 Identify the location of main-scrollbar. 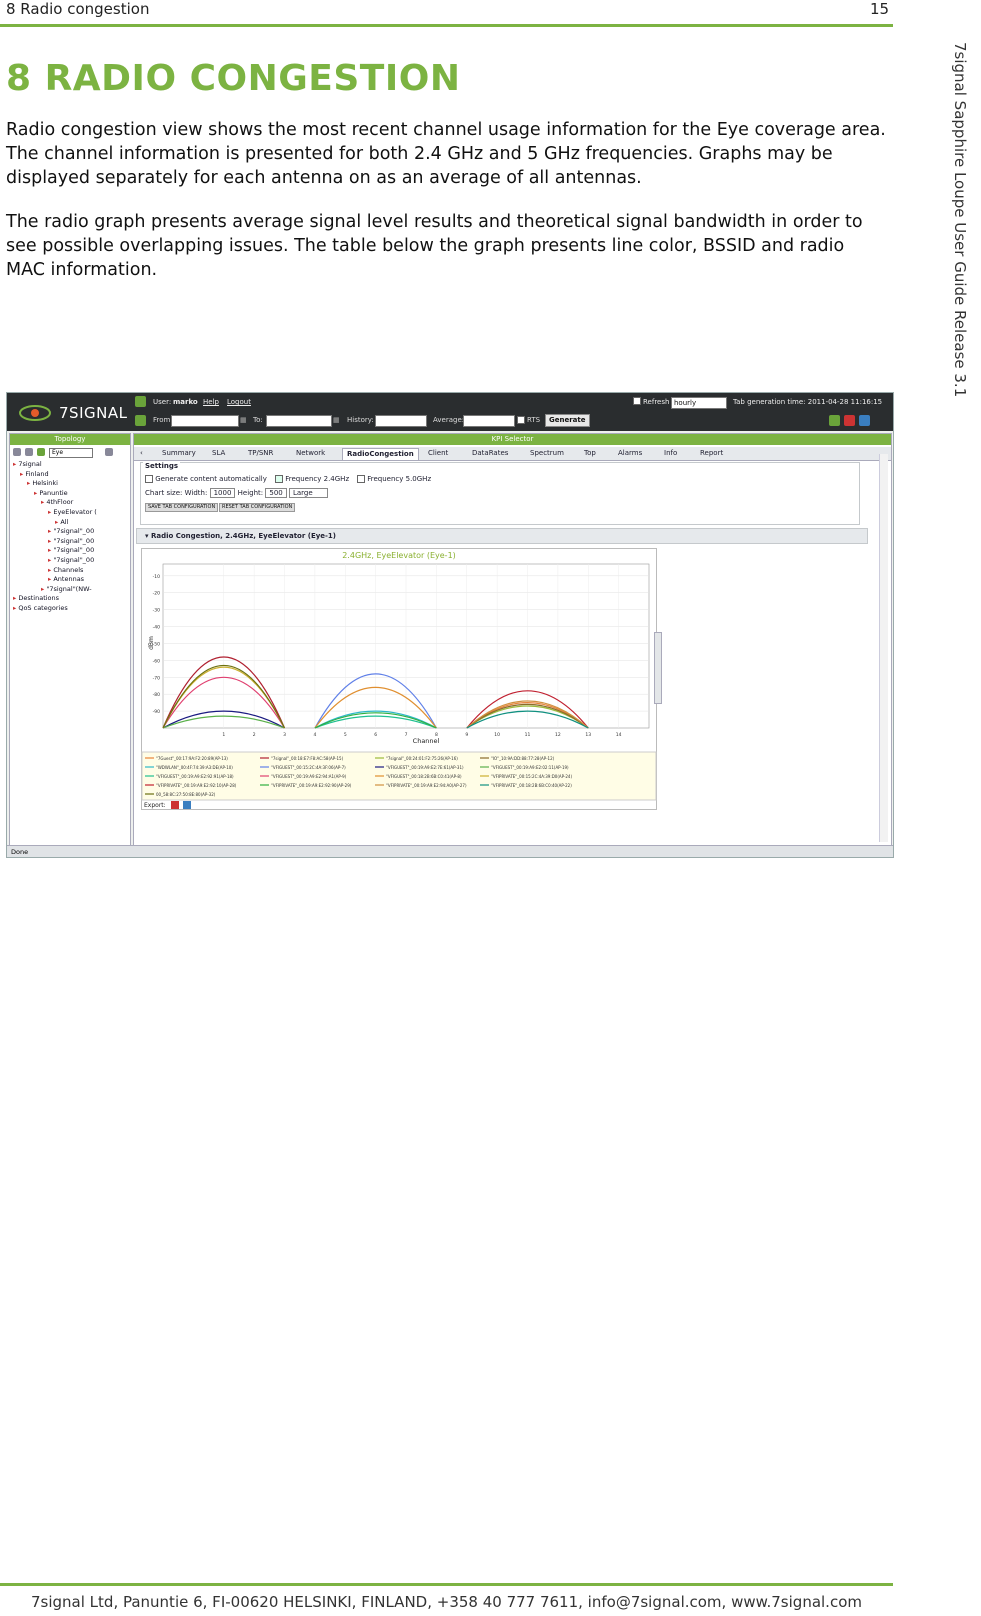
(883, 648).